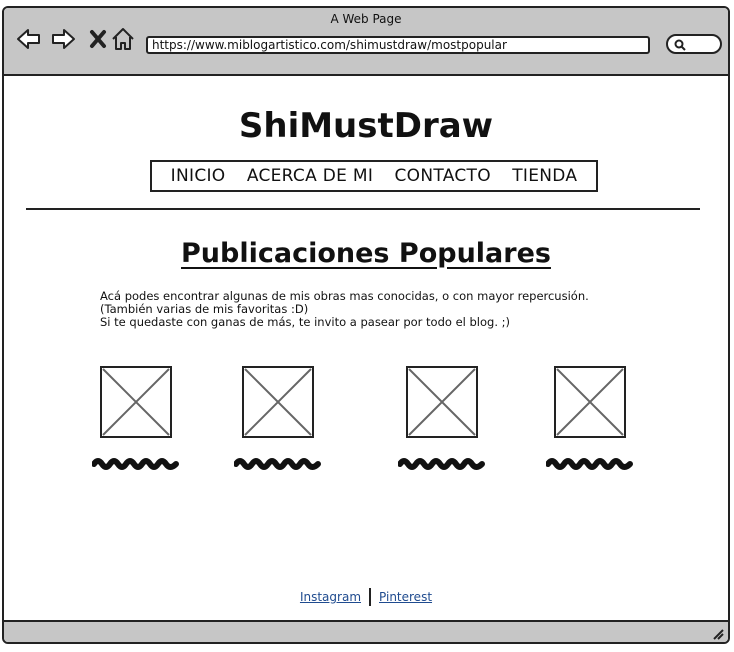  Describe the element at coordinates (330, 597) in the screenshot. I see `instagram-link: Instagram` at that location.